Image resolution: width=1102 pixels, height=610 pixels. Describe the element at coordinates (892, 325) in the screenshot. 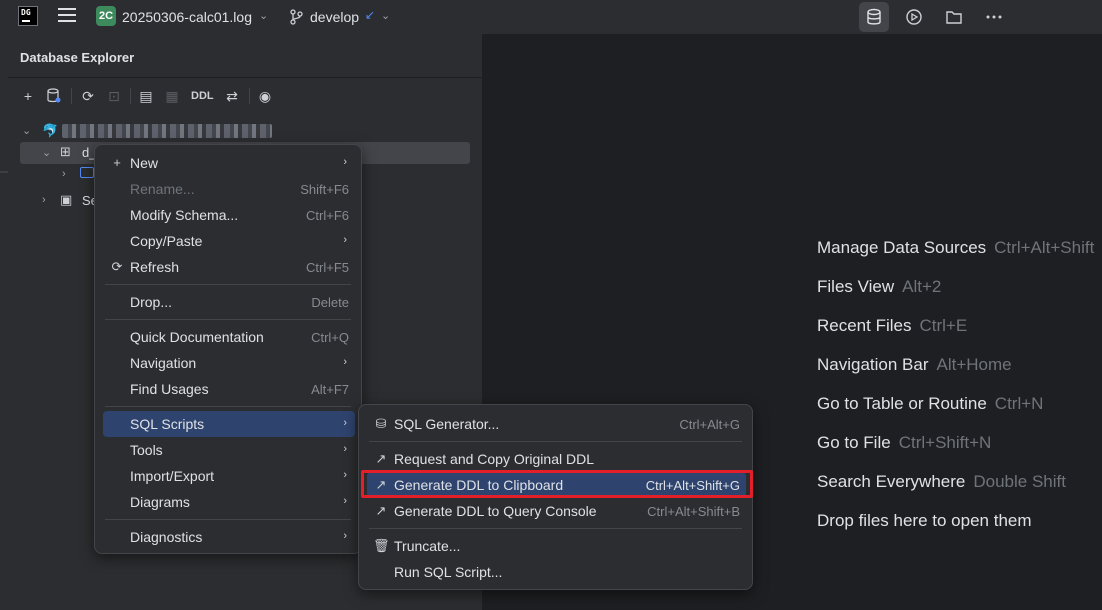

I see `hint-recent-files: Recent Files Ctrl+E` at that location.